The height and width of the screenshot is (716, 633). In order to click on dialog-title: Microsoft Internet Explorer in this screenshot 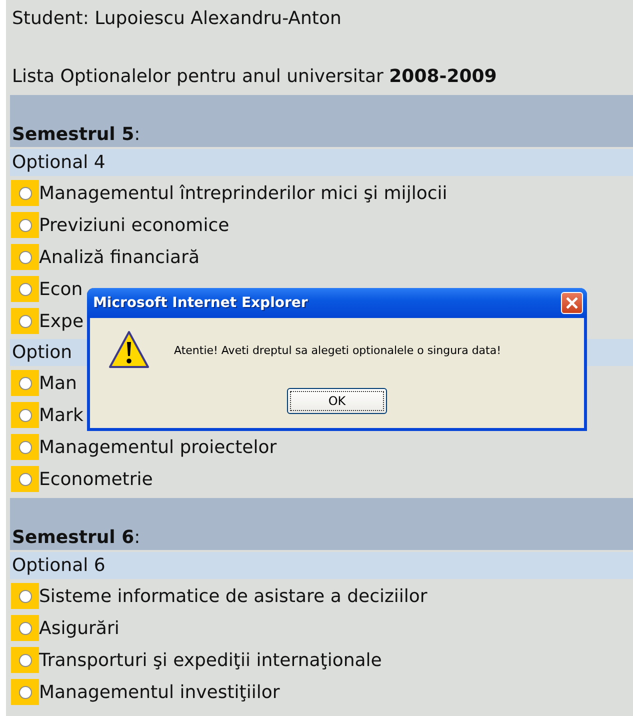, I will do `click(200, 303)`.